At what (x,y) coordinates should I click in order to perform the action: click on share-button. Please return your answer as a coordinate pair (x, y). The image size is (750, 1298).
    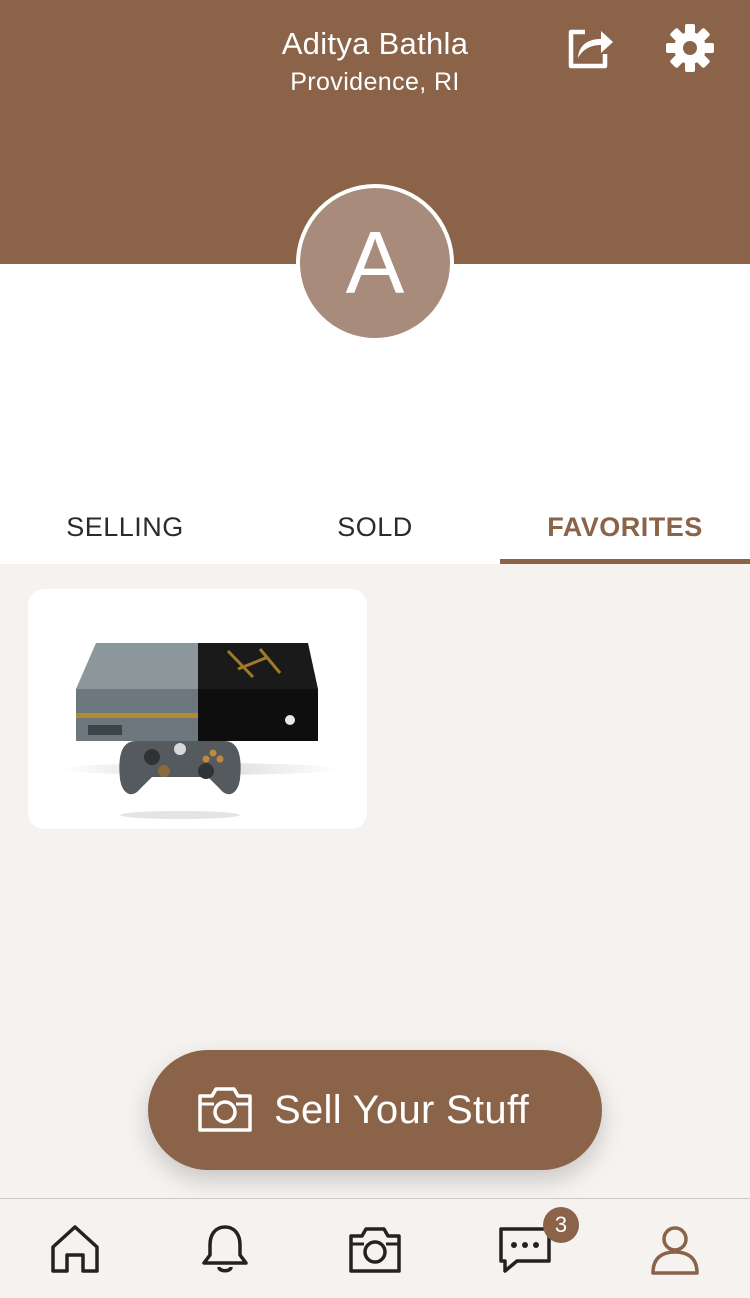
    Looking at the image, I should click on (589, 48).